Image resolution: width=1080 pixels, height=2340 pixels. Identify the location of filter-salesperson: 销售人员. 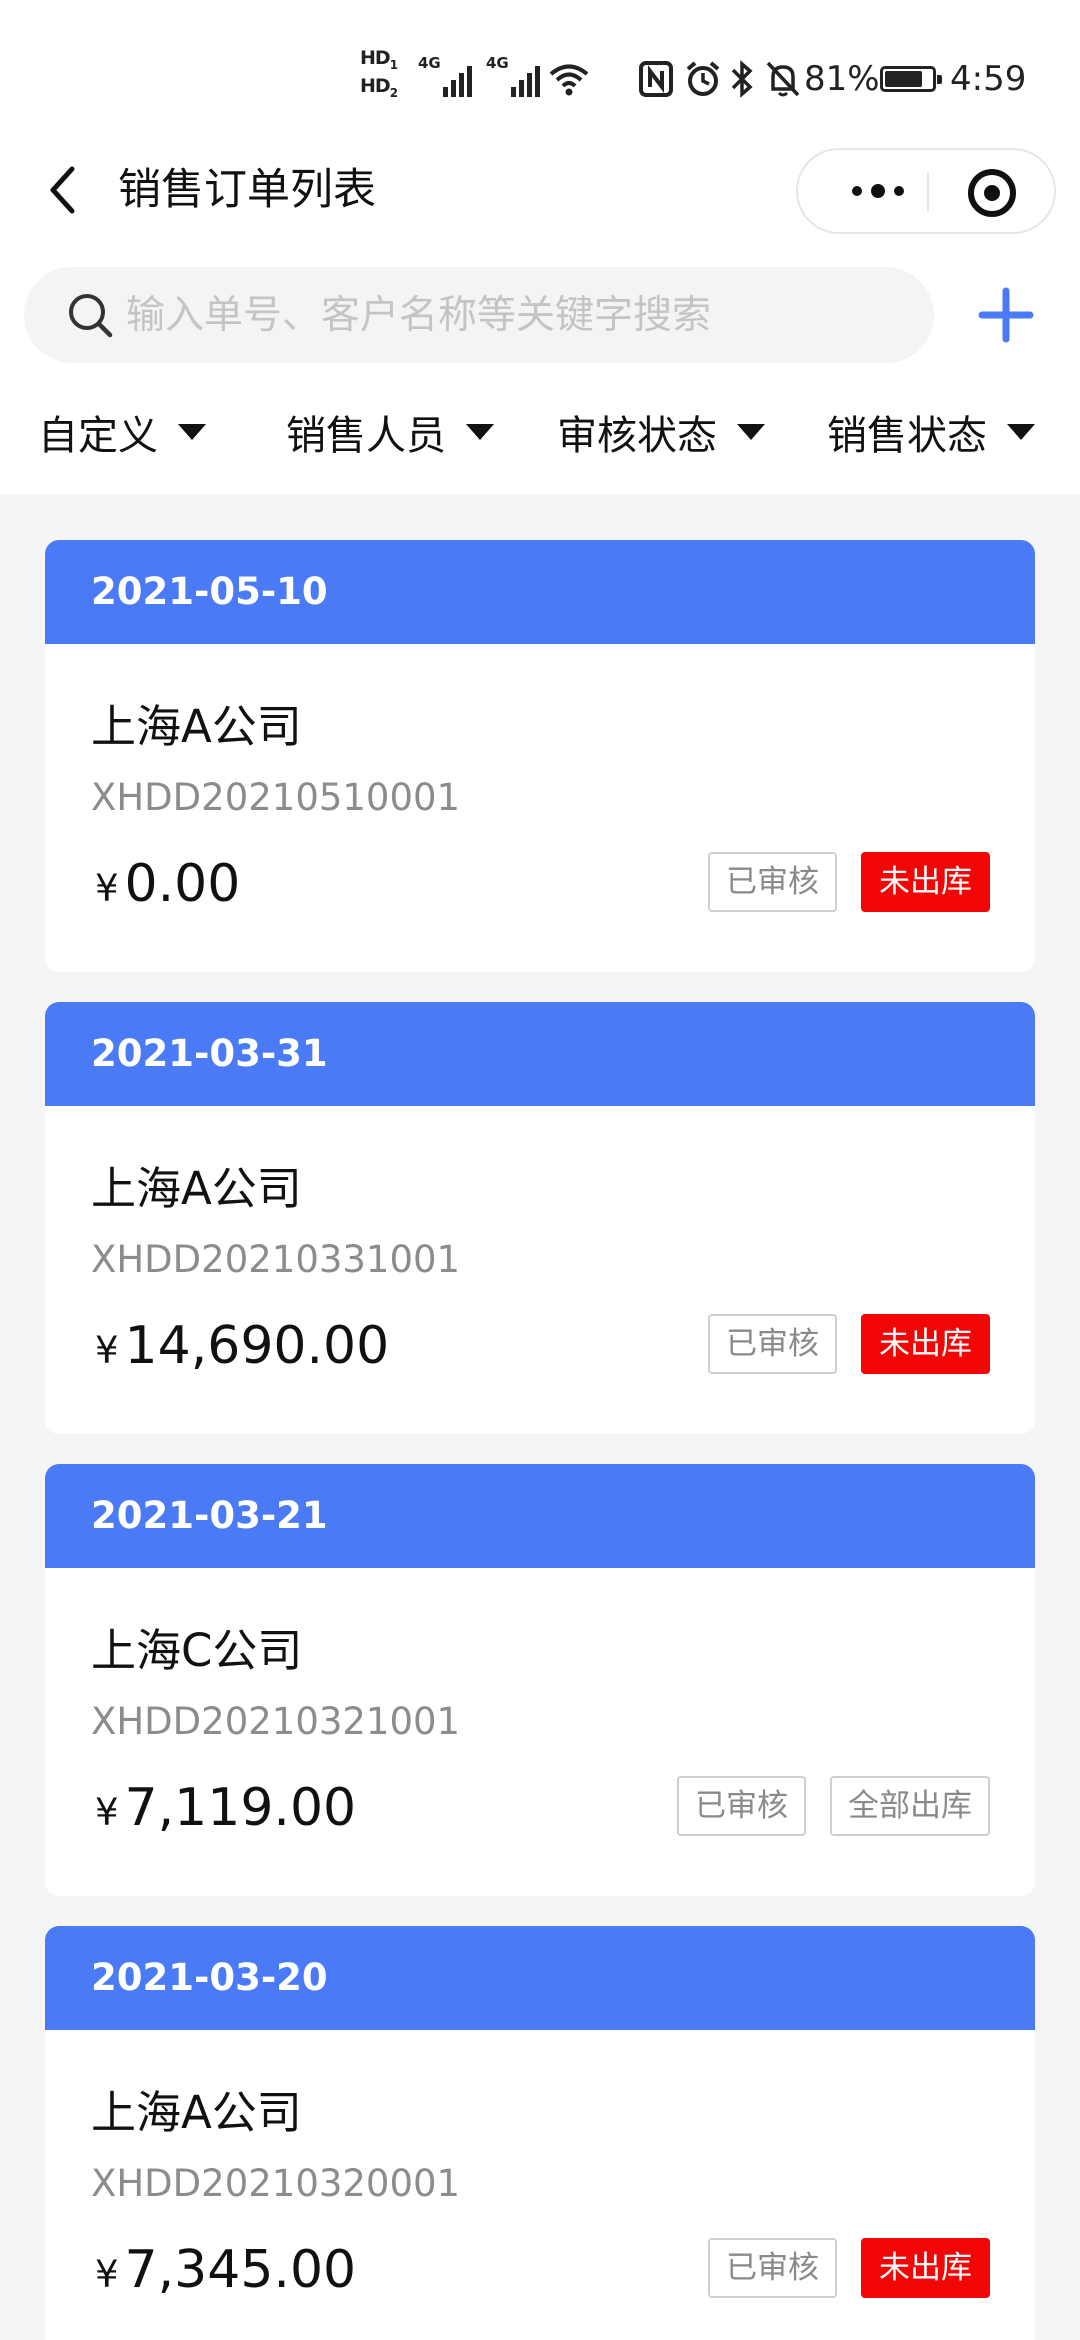
(390, 432).